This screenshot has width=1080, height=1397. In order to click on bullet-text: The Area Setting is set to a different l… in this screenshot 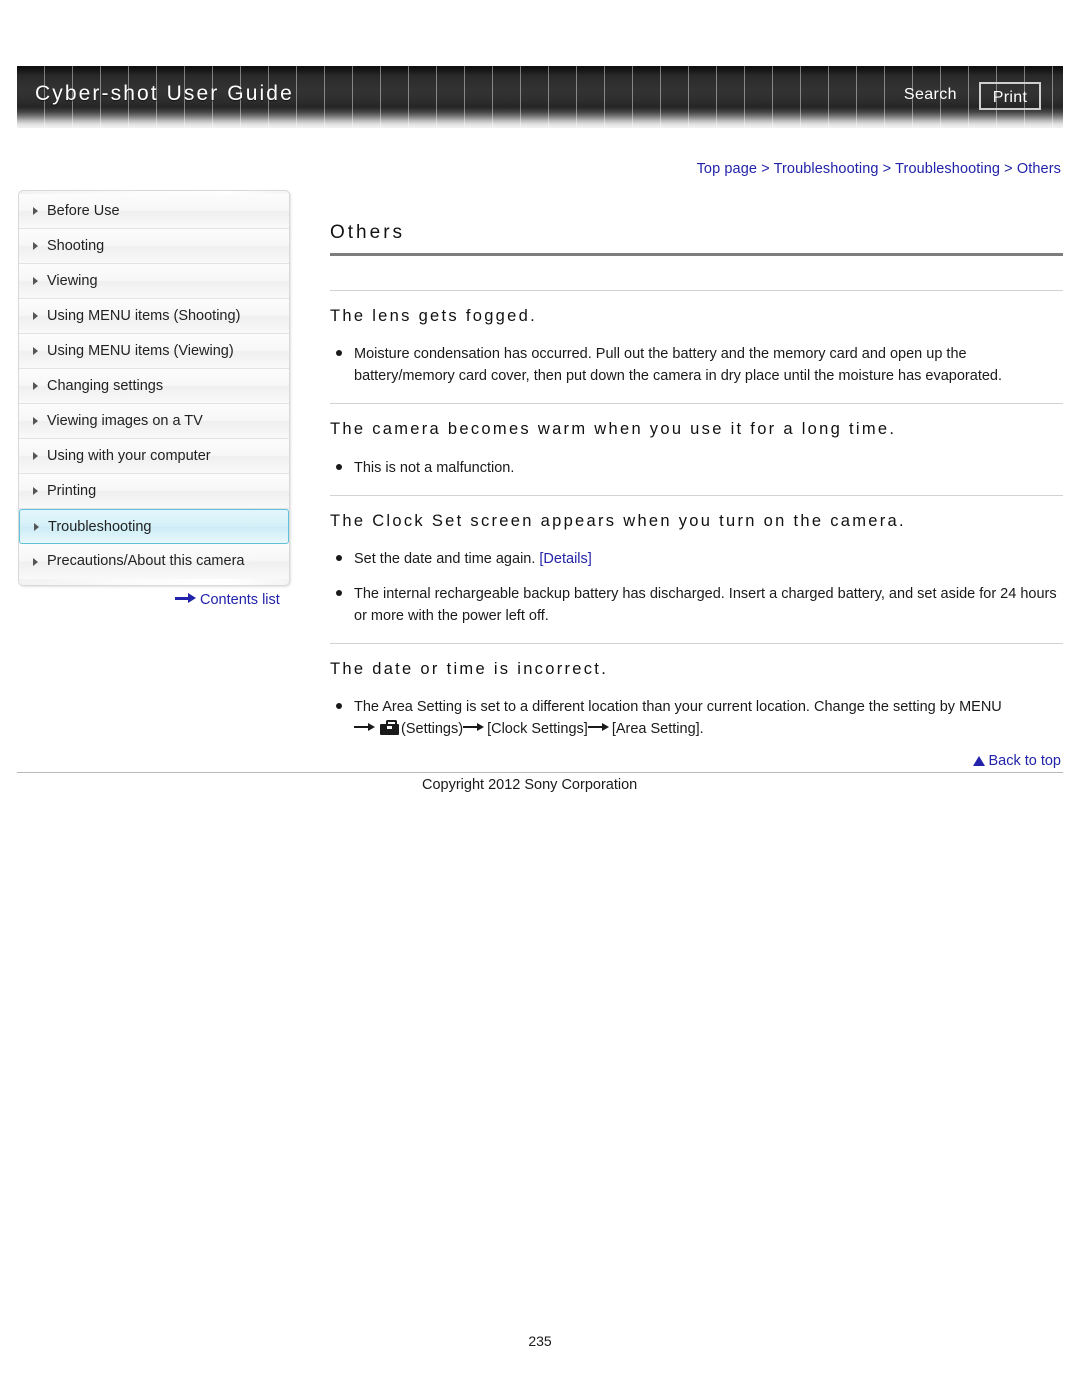, I will do `click(678, 707)`.